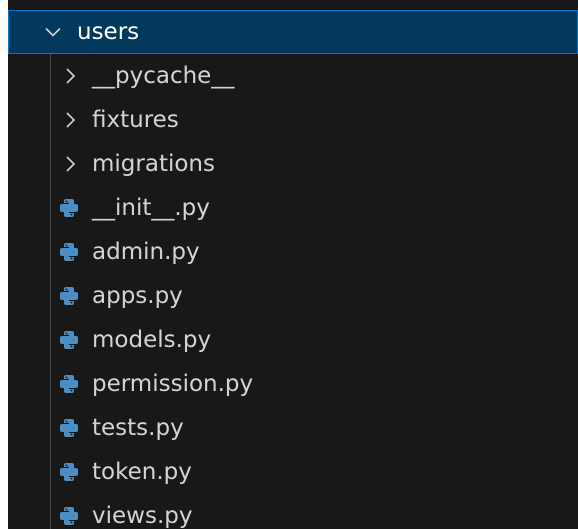  What do you see at coordinates (293, 164) in the screenshot?
I see `folder-migrations: migrations` at bounding box center [293, 164].